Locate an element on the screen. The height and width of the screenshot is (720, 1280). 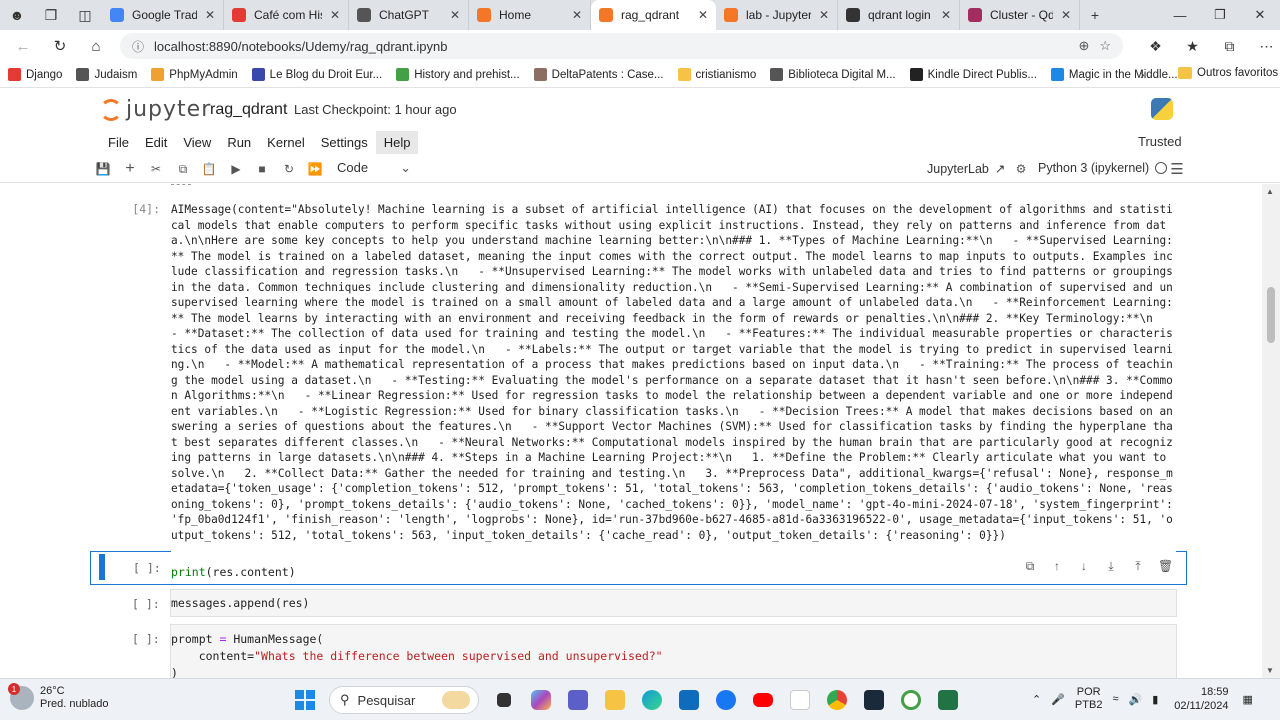
reload-button: ↻ is located at coordinates (60, 46).